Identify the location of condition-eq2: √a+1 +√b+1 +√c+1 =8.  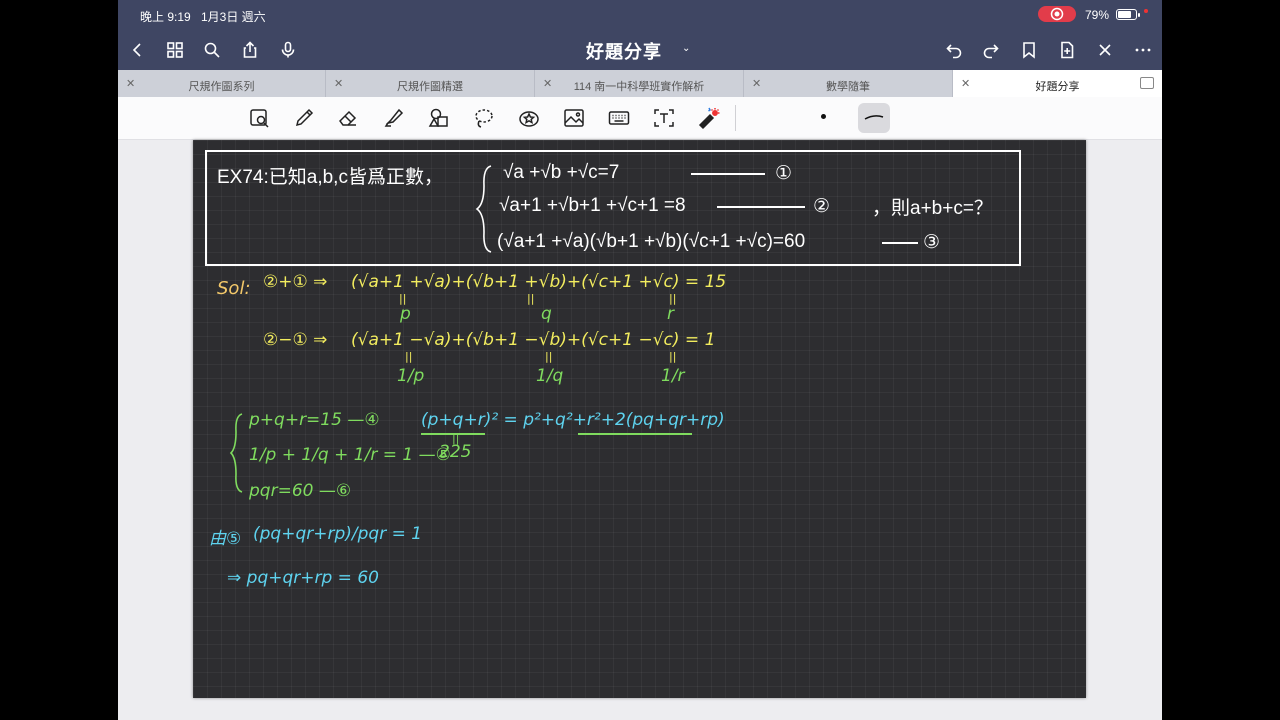
(592, 205).